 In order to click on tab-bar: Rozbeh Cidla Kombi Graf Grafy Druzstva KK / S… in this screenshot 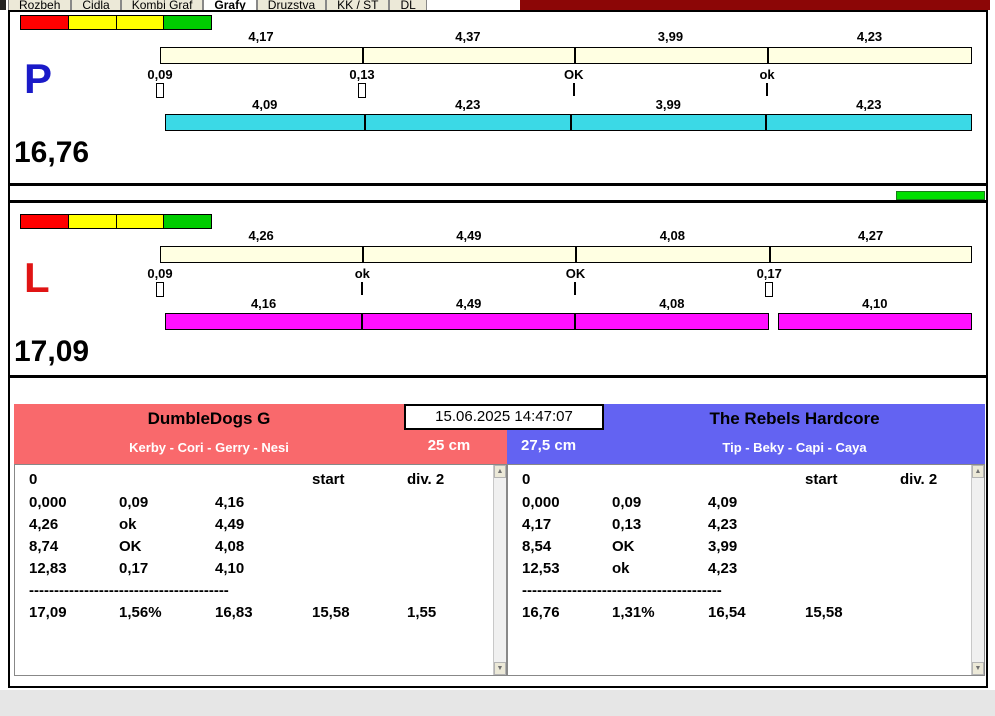, I will do `click(217, 5)`.